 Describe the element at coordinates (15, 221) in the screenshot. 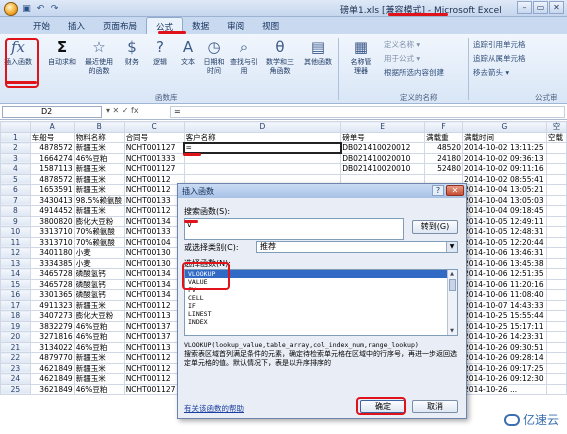

I see `row-header: 9` at that location.